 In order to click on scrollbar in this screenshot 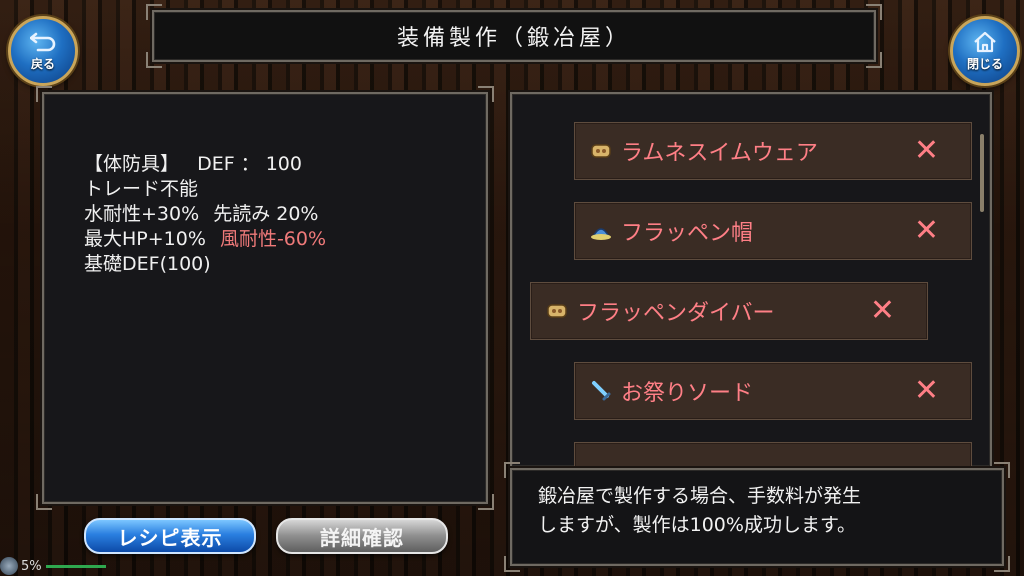, I will do `click(982, 173)`.